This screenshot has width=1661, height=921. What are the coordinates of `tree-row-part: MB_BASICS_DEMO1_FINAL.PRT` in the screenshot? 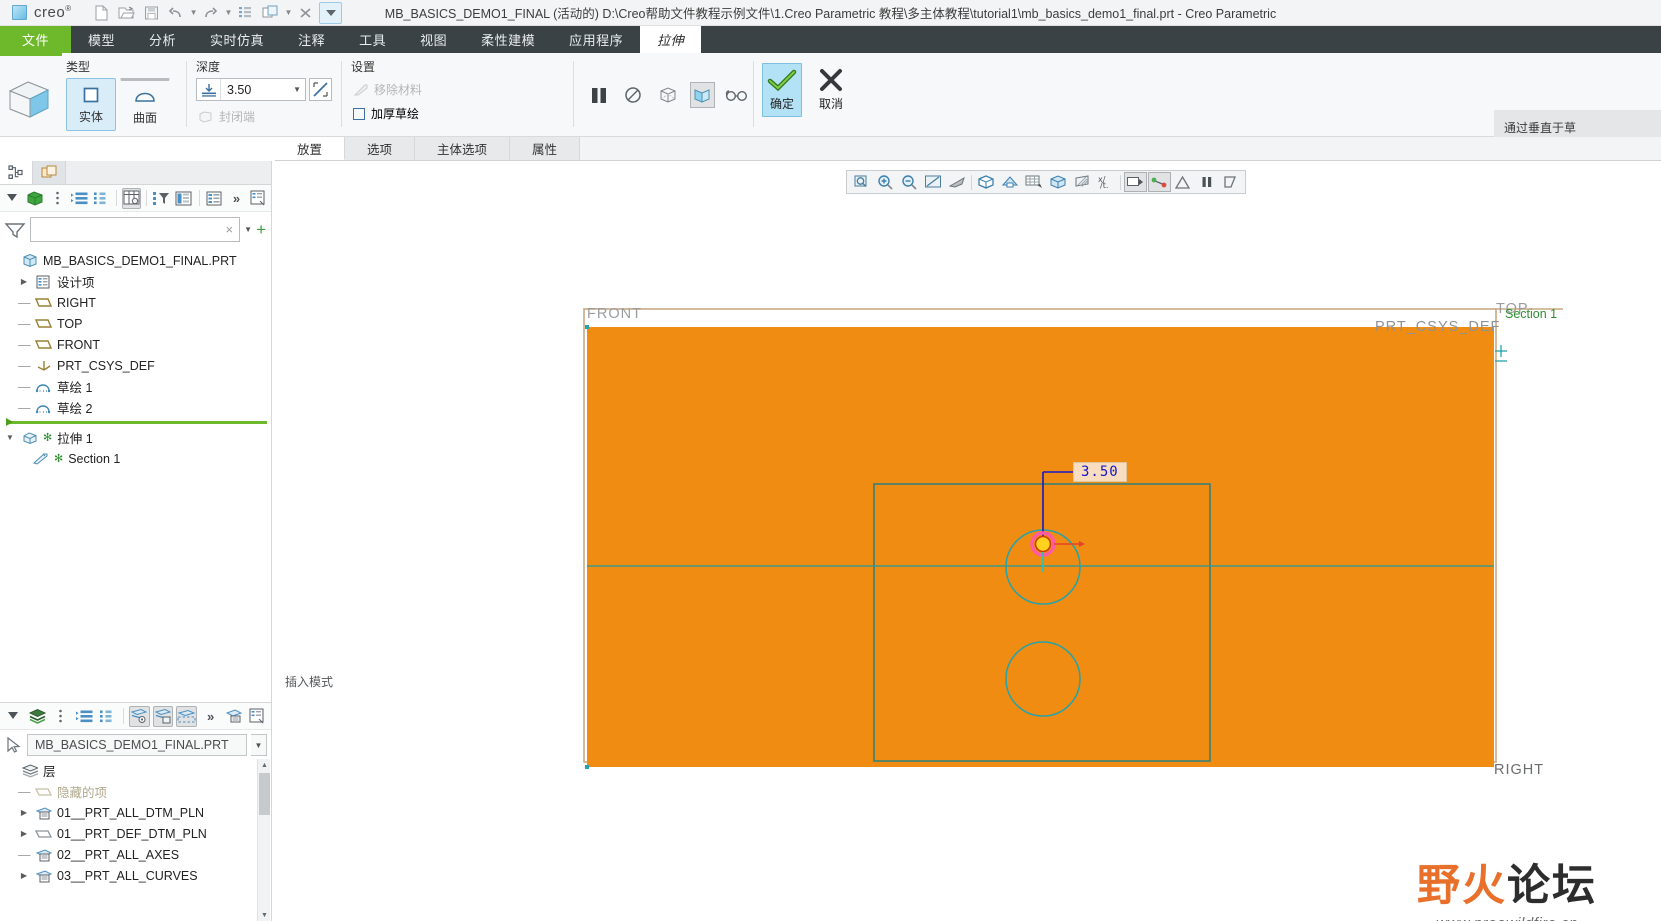 It's located at (137, 260).